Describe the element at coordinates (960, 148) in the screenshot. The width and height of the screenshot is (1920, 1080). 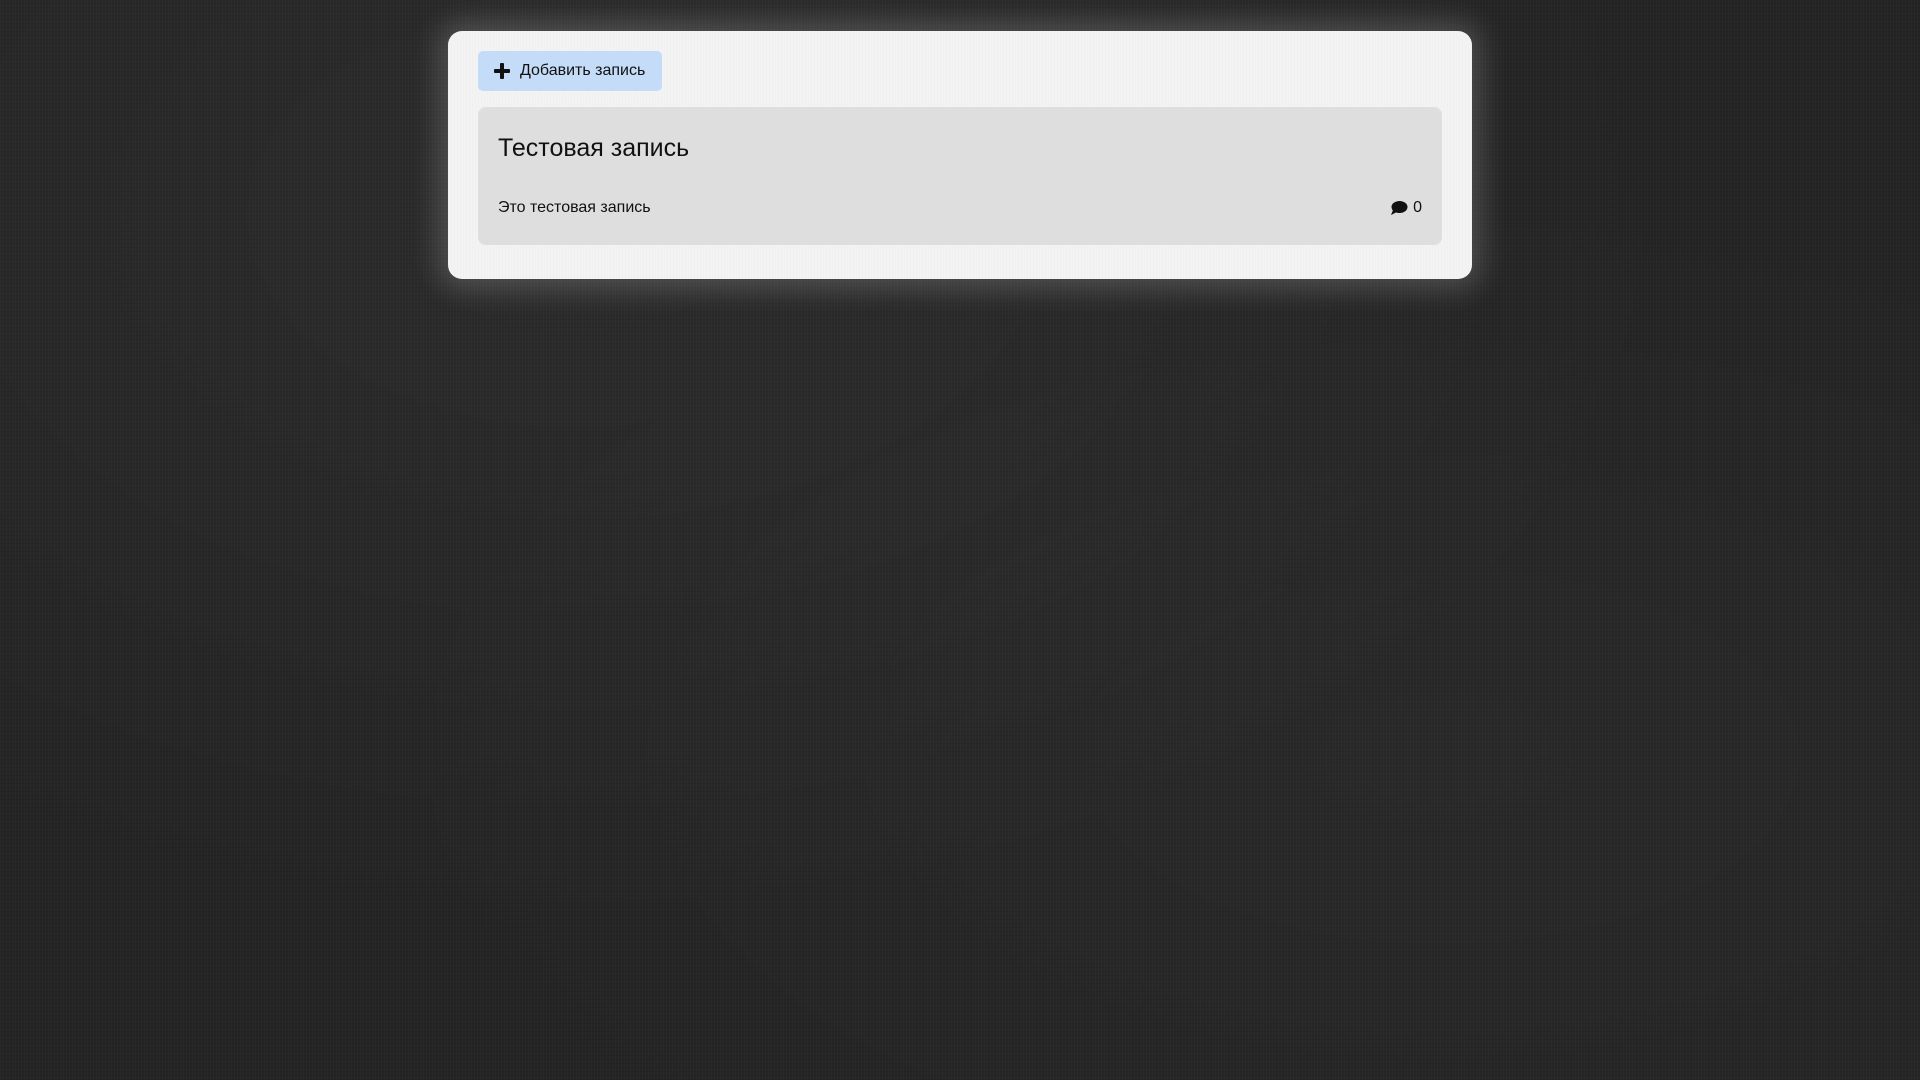
I see `post-title: Тестовая запись` at that location.